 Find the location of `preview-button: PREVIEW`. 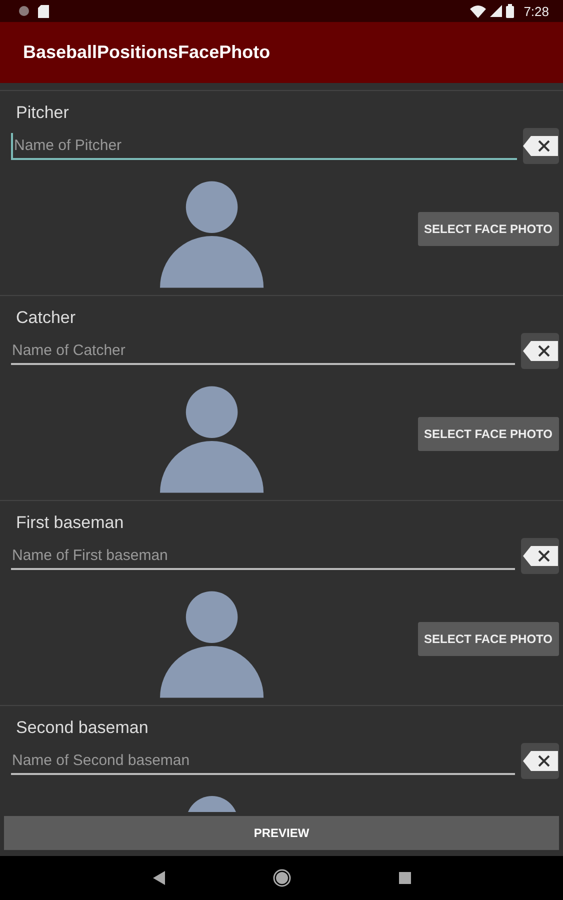

preview-button: PREVIEW is located at coordinates (281, 833).